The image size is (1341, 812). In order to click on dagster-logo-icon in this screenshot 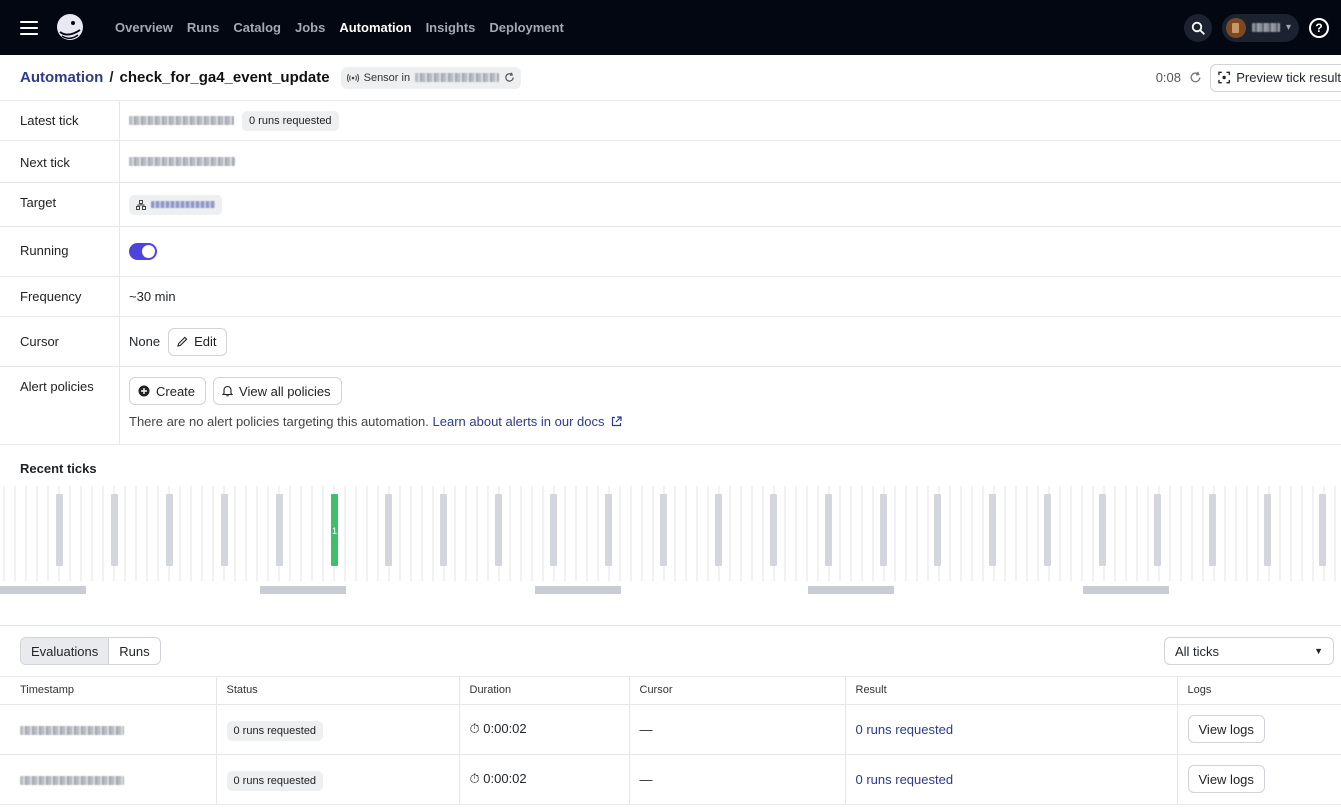, I will do `click(70, 28)`.